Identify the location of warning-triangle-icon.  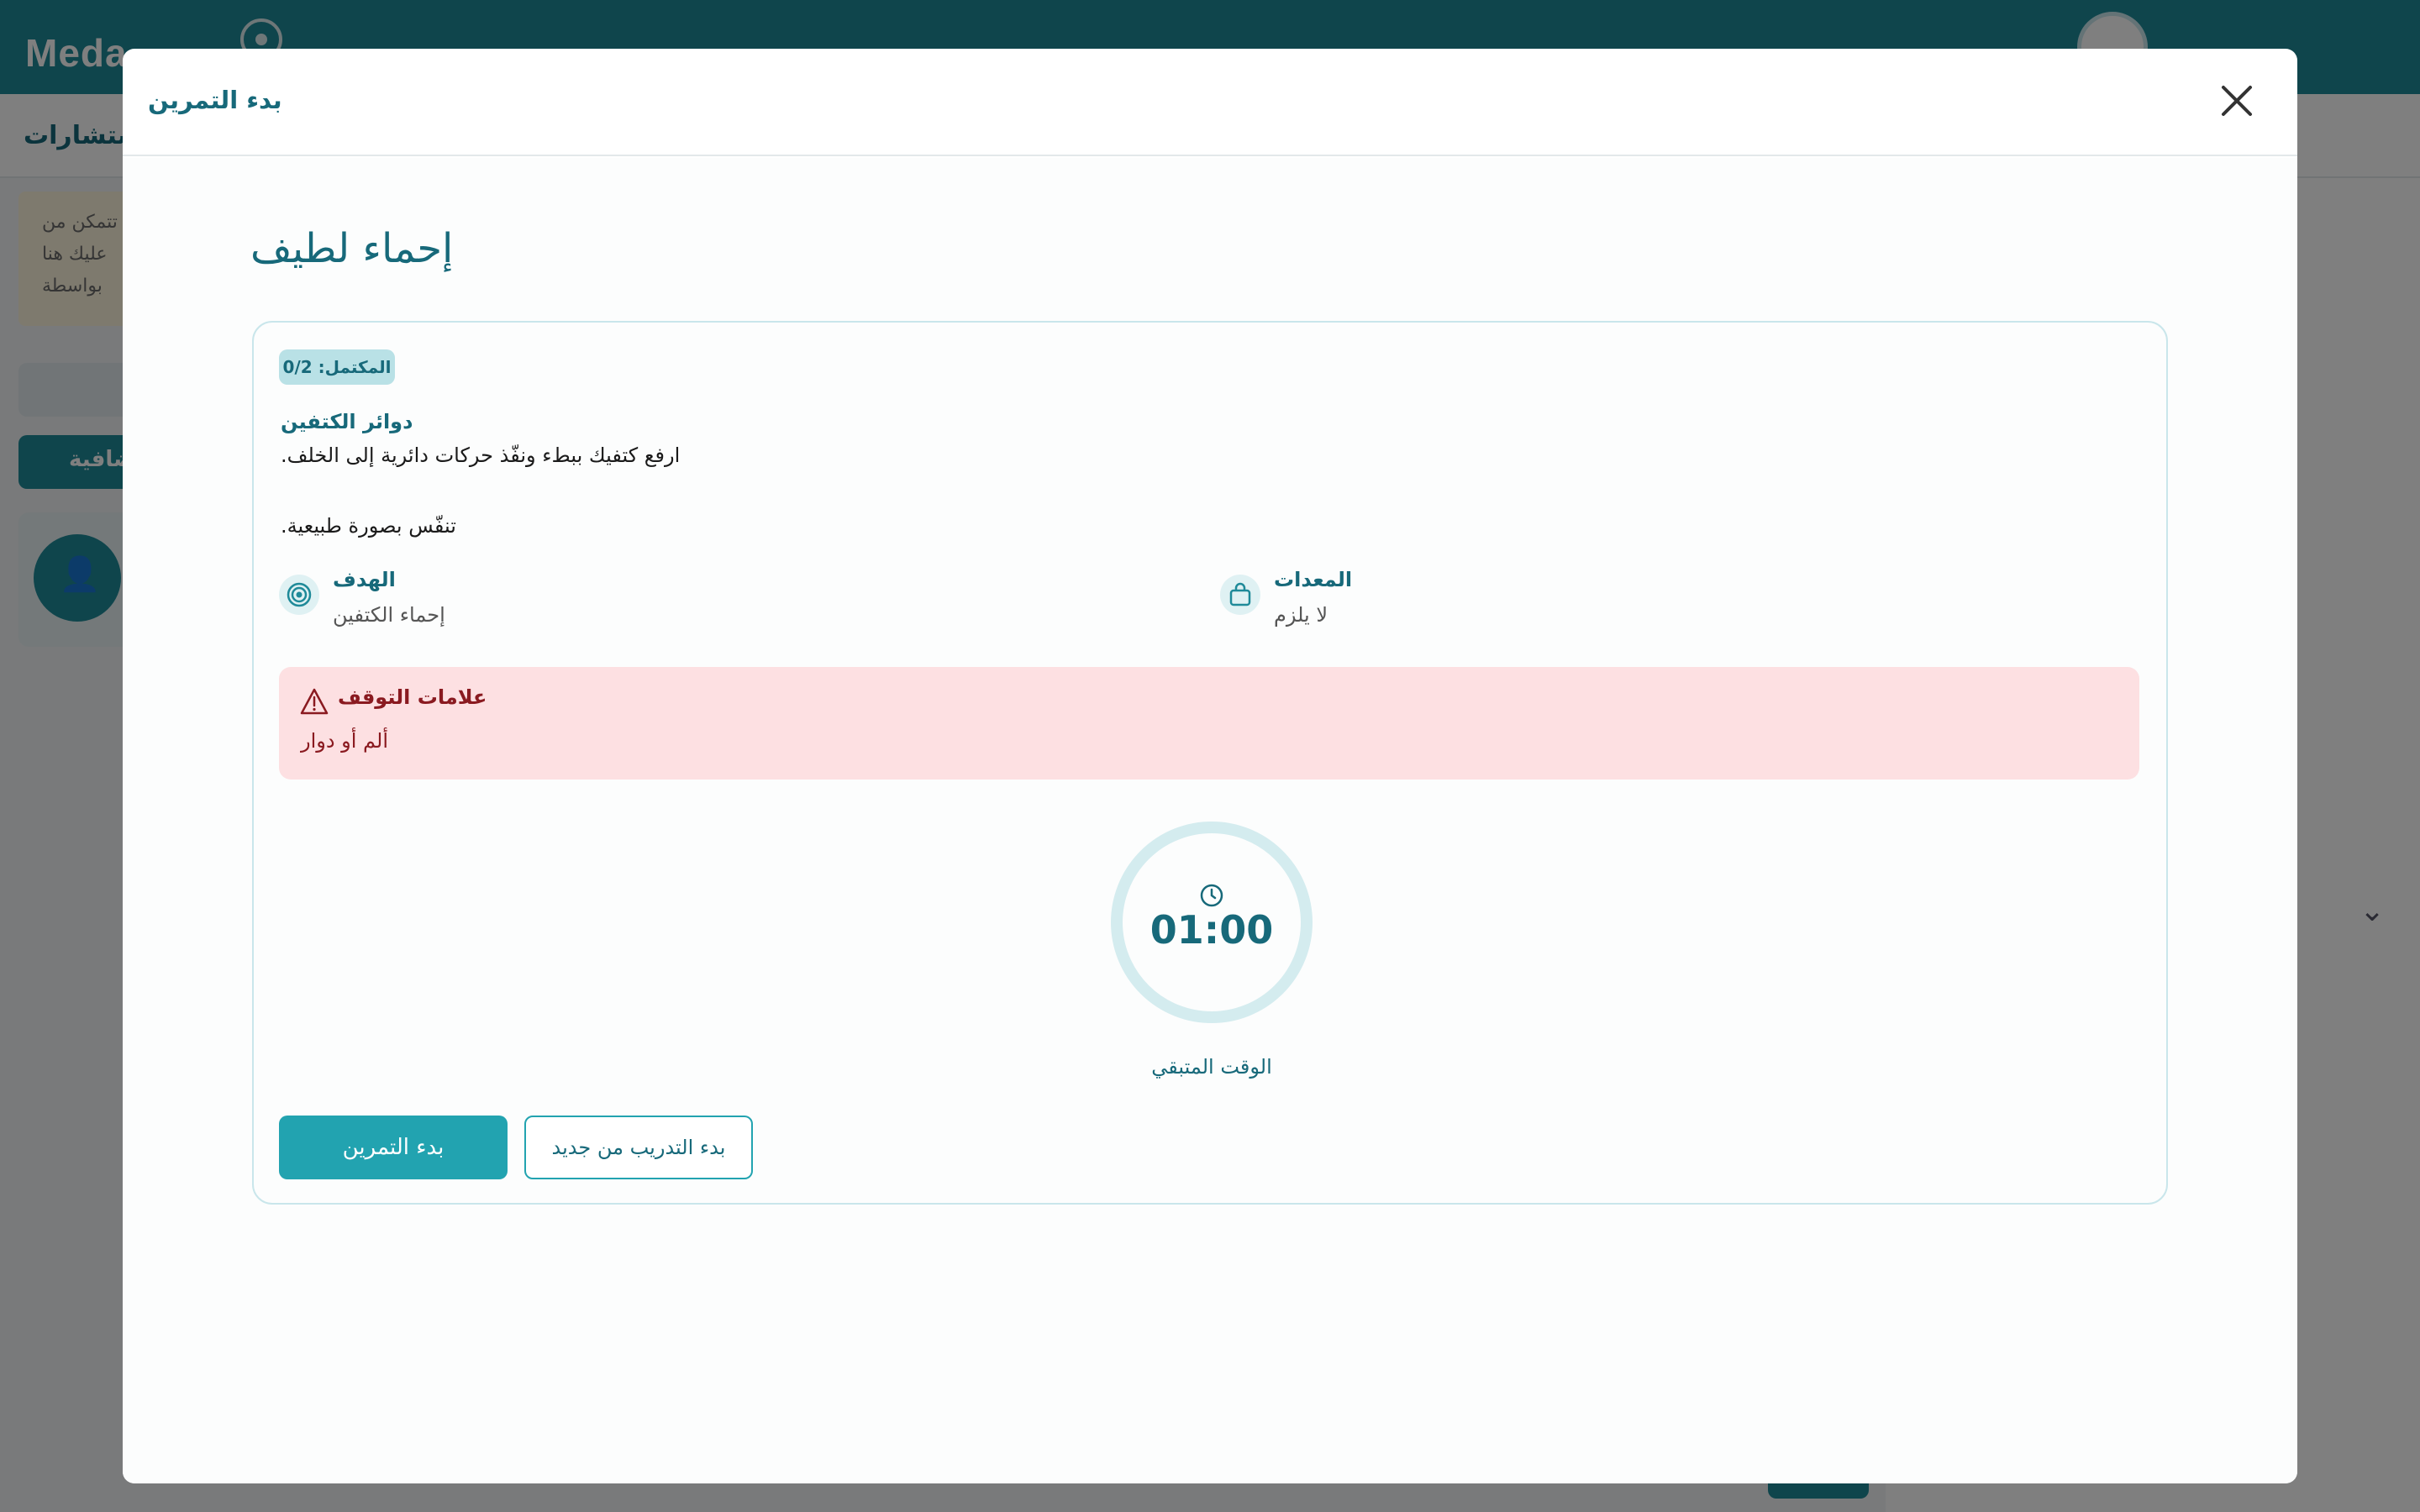
(314, 703).